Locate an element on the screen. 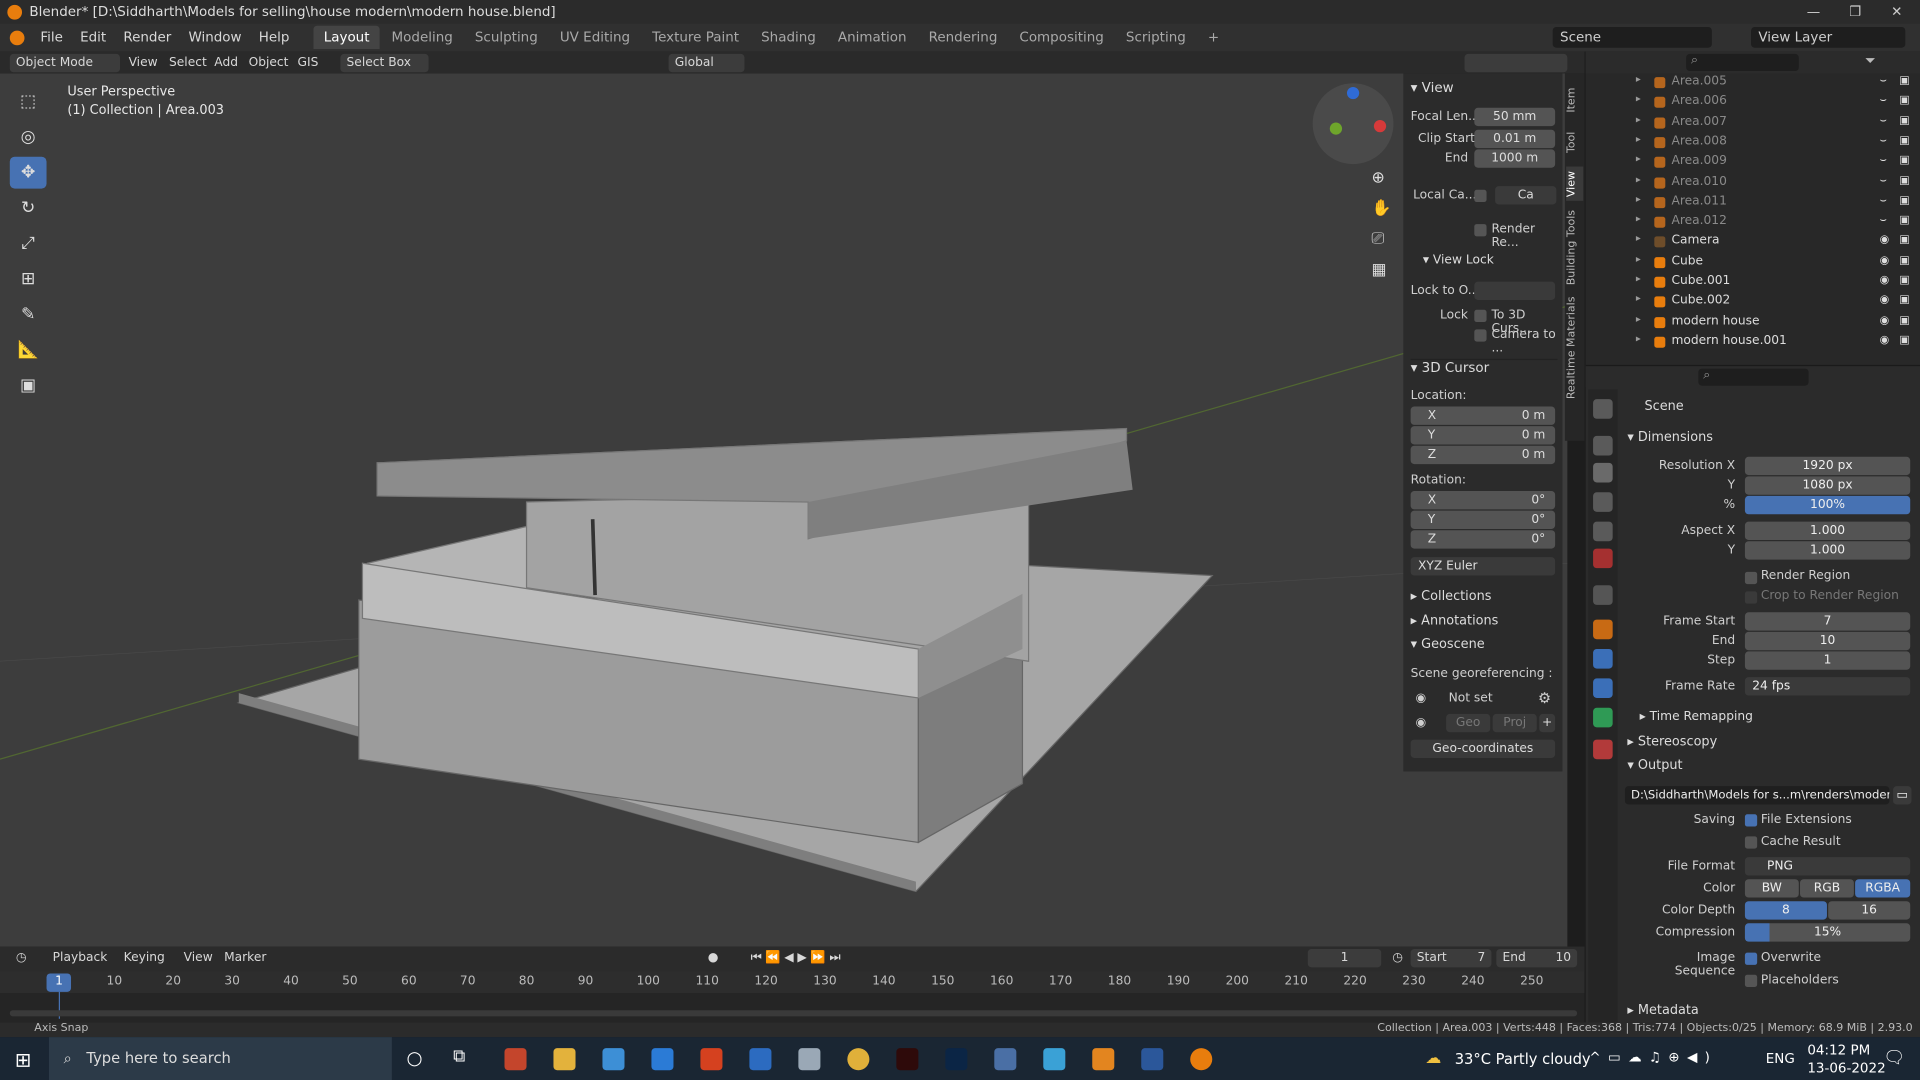  rotation-mode-dropdown: XYZ Euler is located at coordinates (1483, 566).